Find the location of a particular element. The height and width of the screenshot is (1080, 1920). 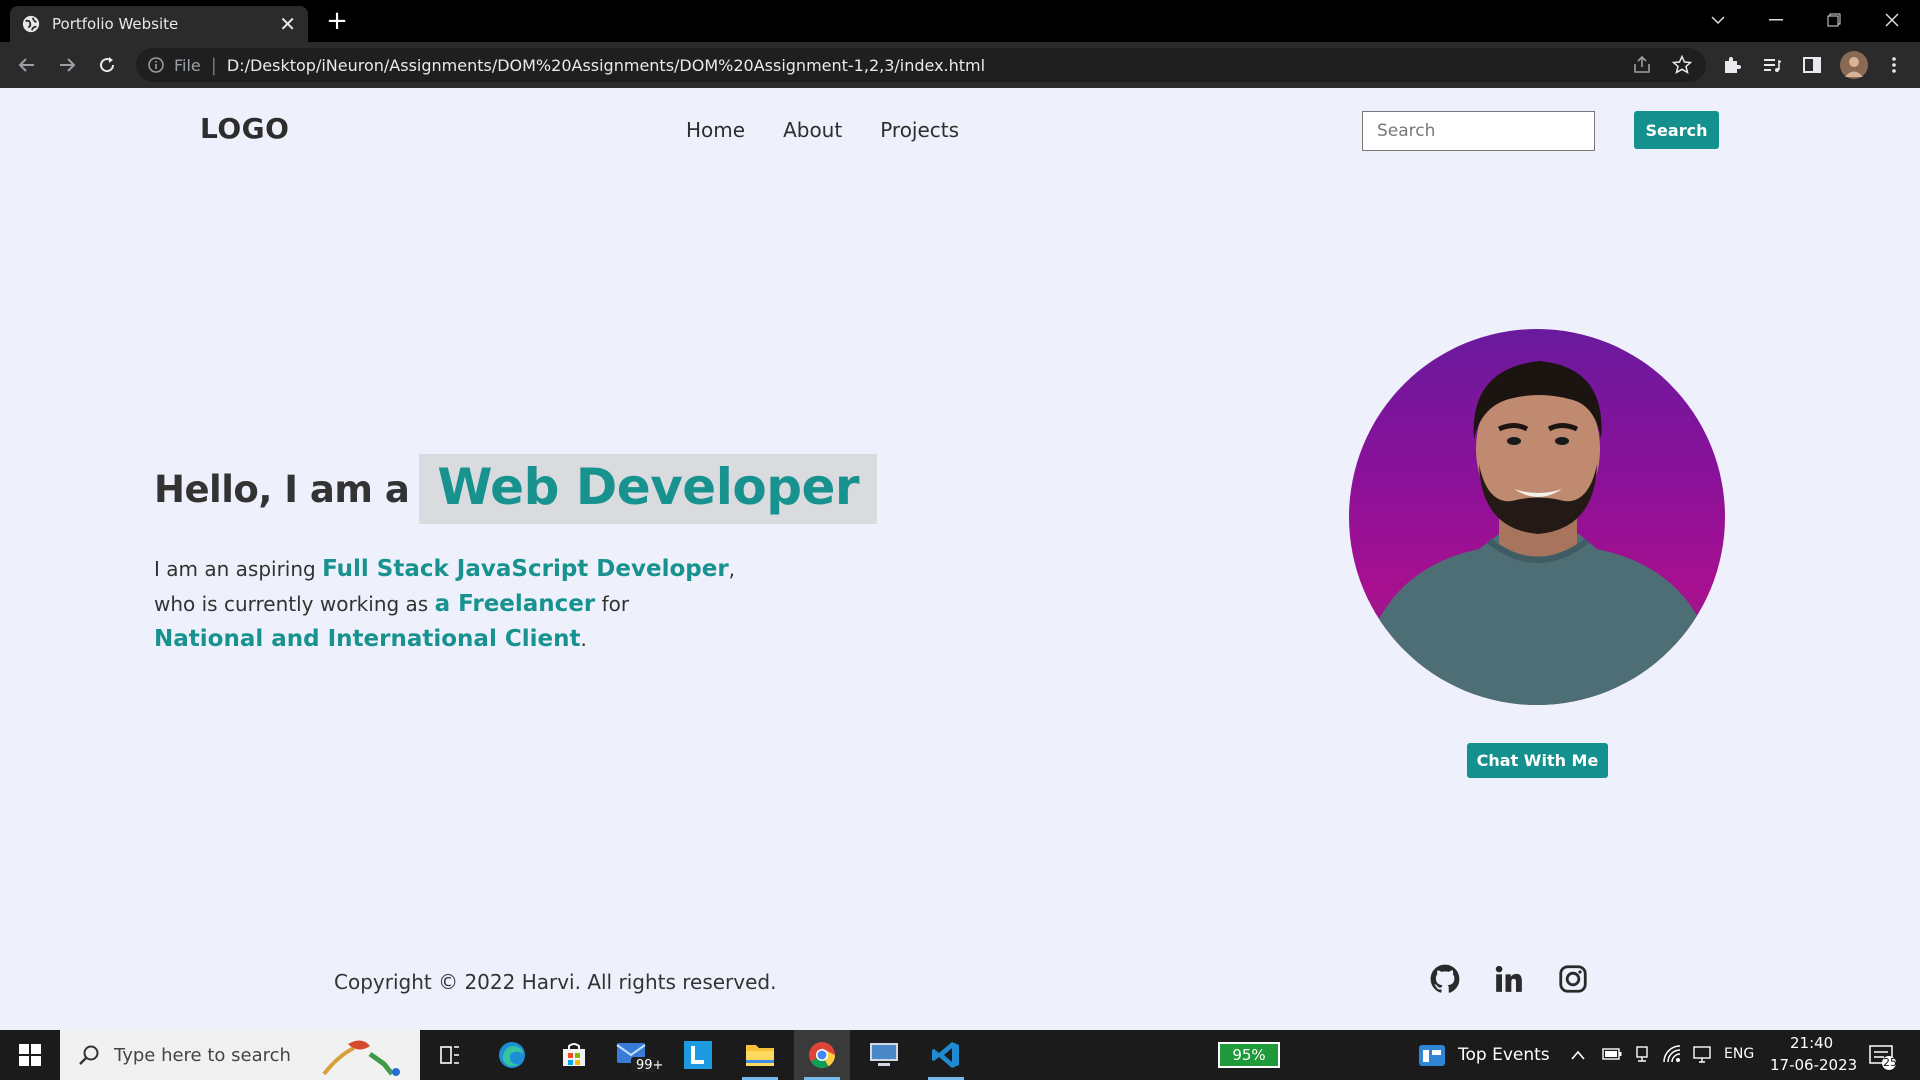

reading-list-icon is located at coordinates (1772, 65).